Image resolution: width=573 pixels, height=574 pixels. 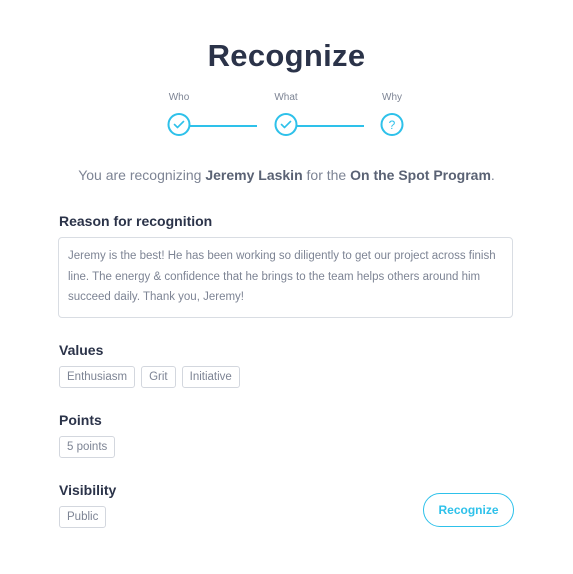 I want to click on points-label: Points, so click(x=80, y=420).